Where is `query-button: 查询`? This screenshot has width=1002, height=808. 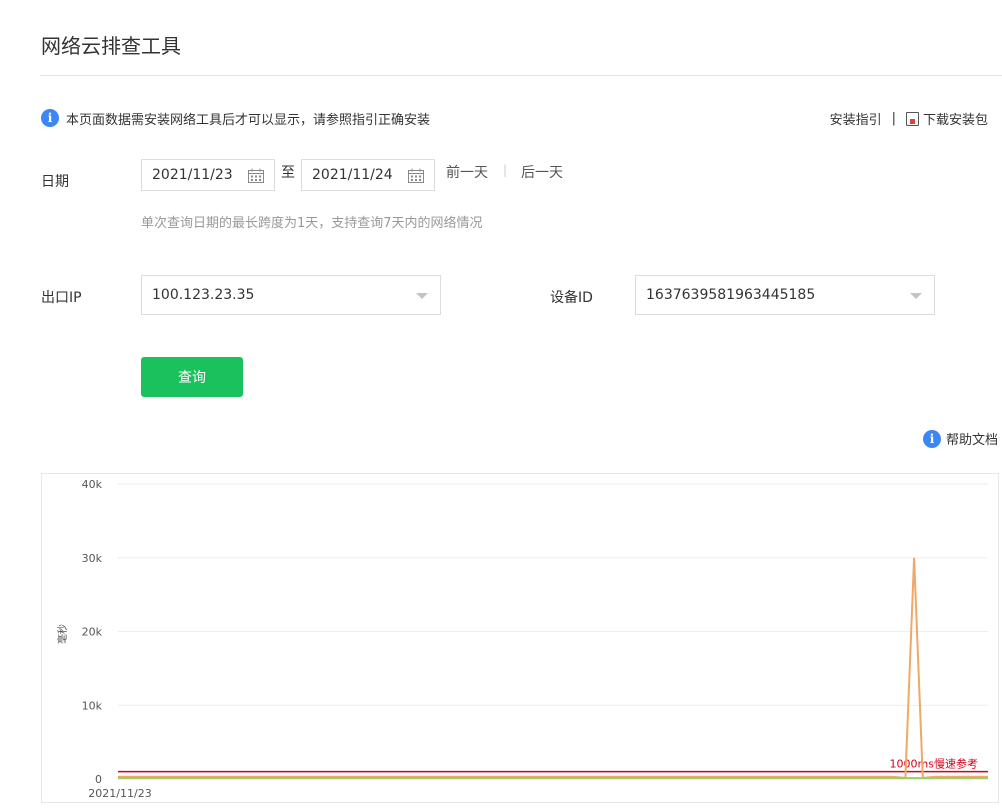
query-button: 查询 is located at coordinates (192, 377).